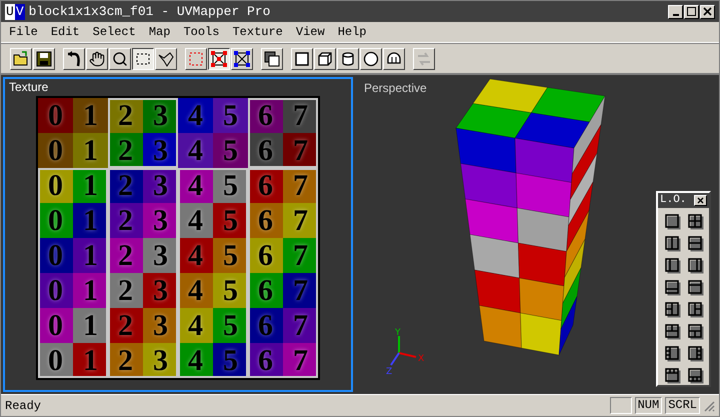 The width and height of the screenshot is (720, 417). What do you see at coordinates (352, 32) in the screenshot?
I see `menu-item: Help` at bounding box center [352, 32].